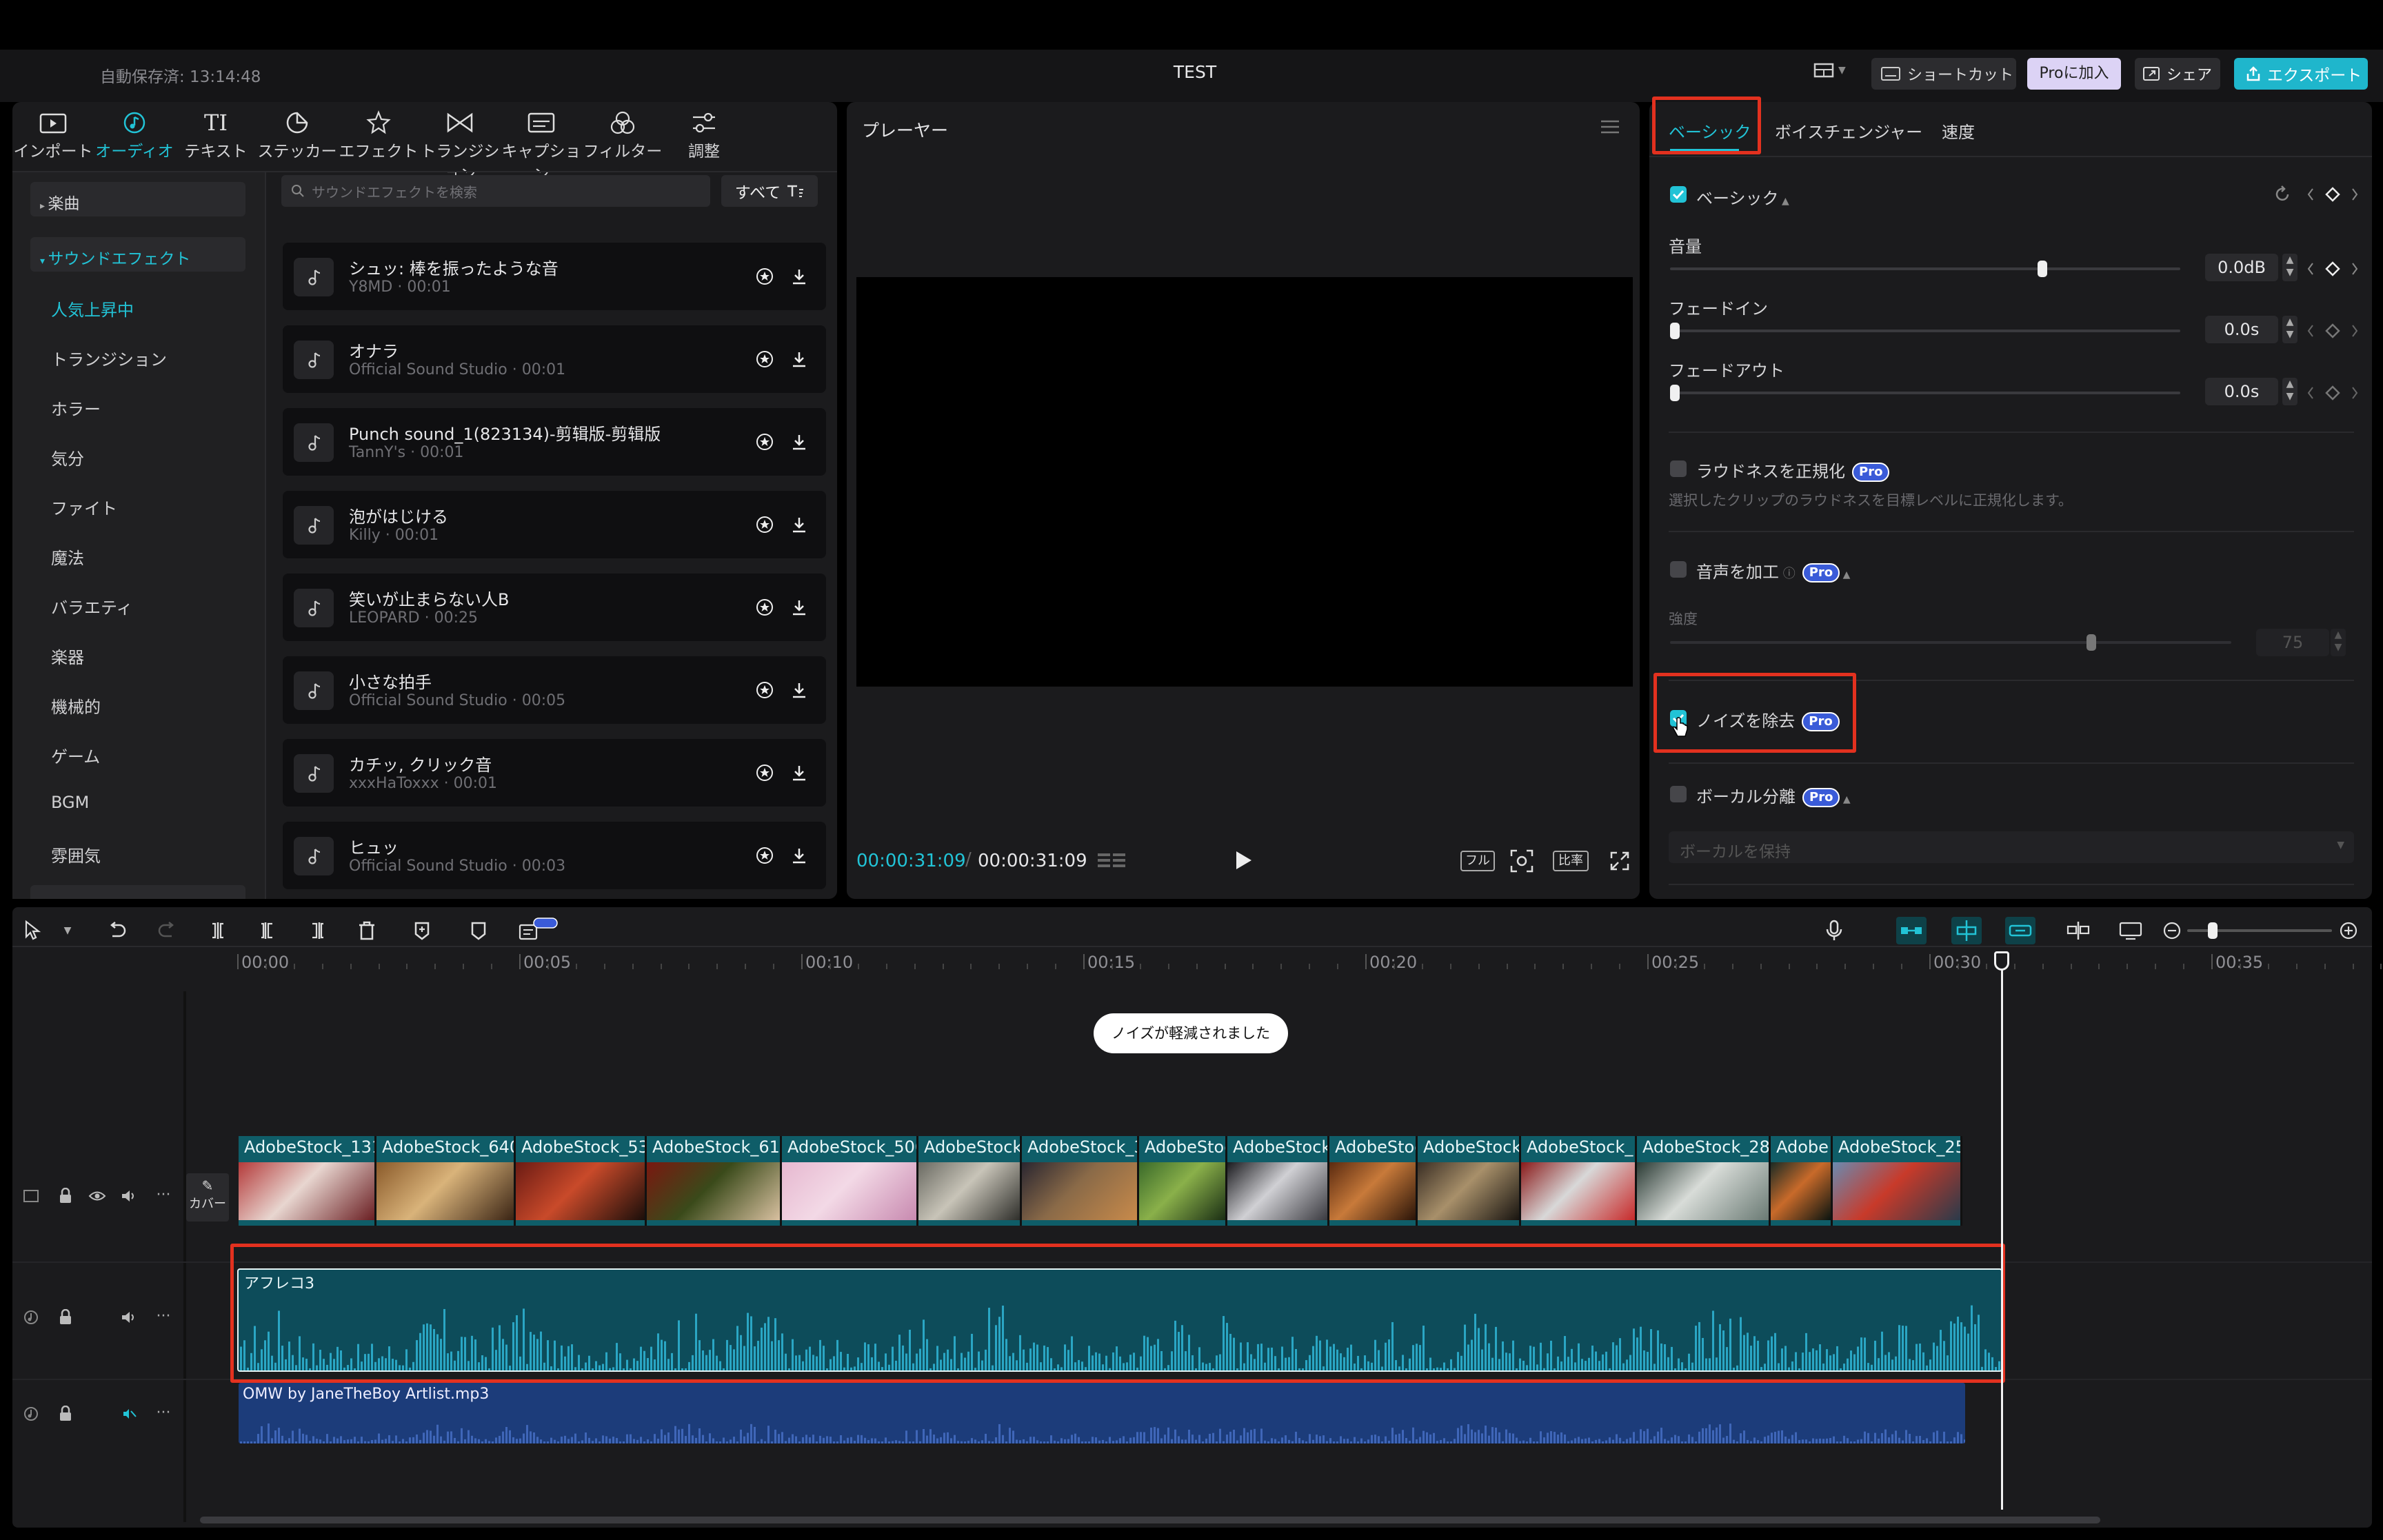 This screenshot has width=2383, height=1540. What do you see at coordinates (1150, 1520) in the screenshot?
I see `timeline-scrollbar` at bounding box center [1150, 1520].